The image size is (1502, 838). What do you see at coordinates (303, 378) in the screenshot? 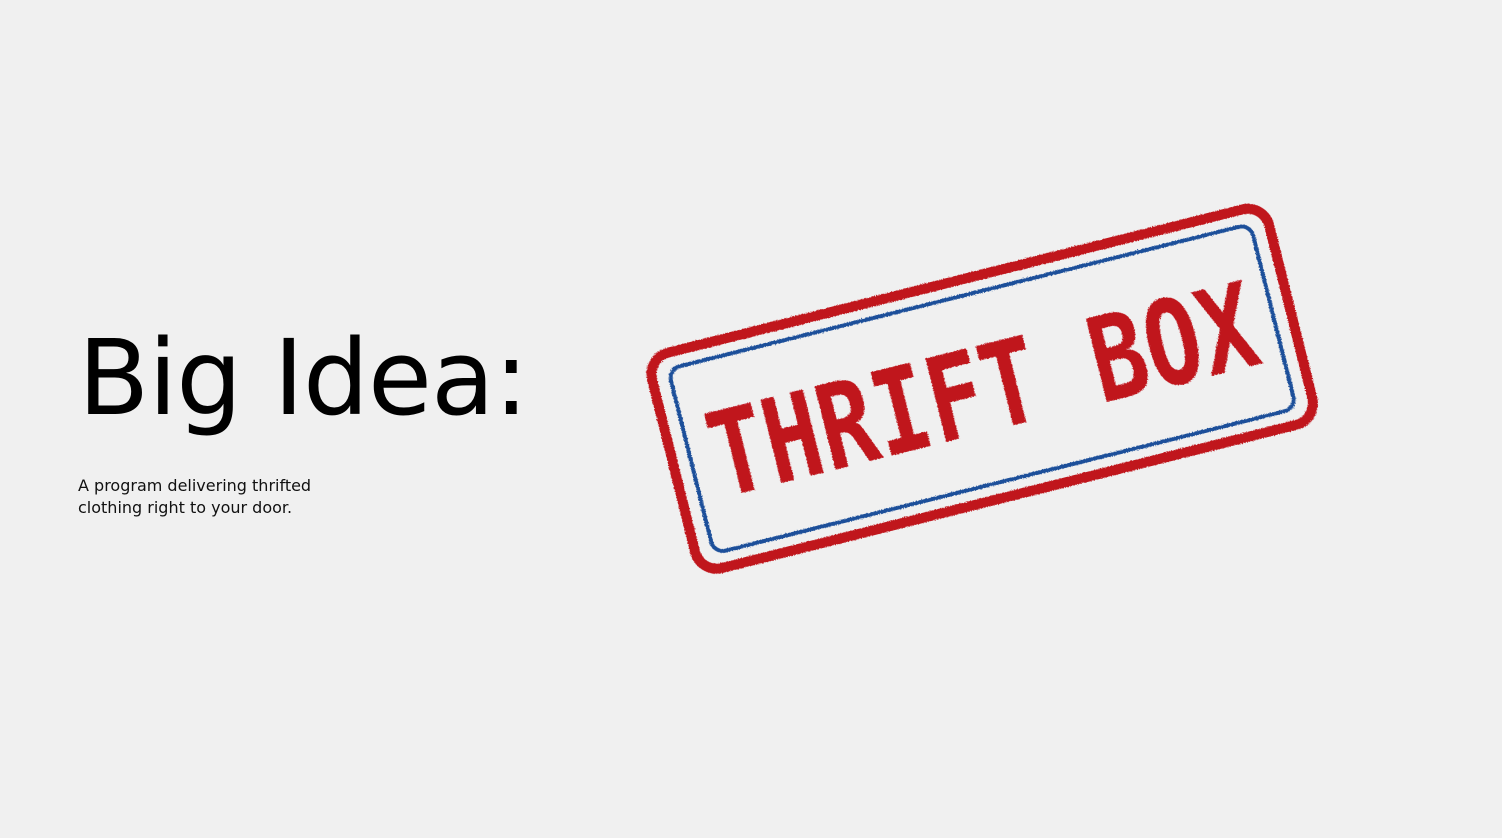
I see `slide-title: Big Idea:` at bounding box center [303, 378].